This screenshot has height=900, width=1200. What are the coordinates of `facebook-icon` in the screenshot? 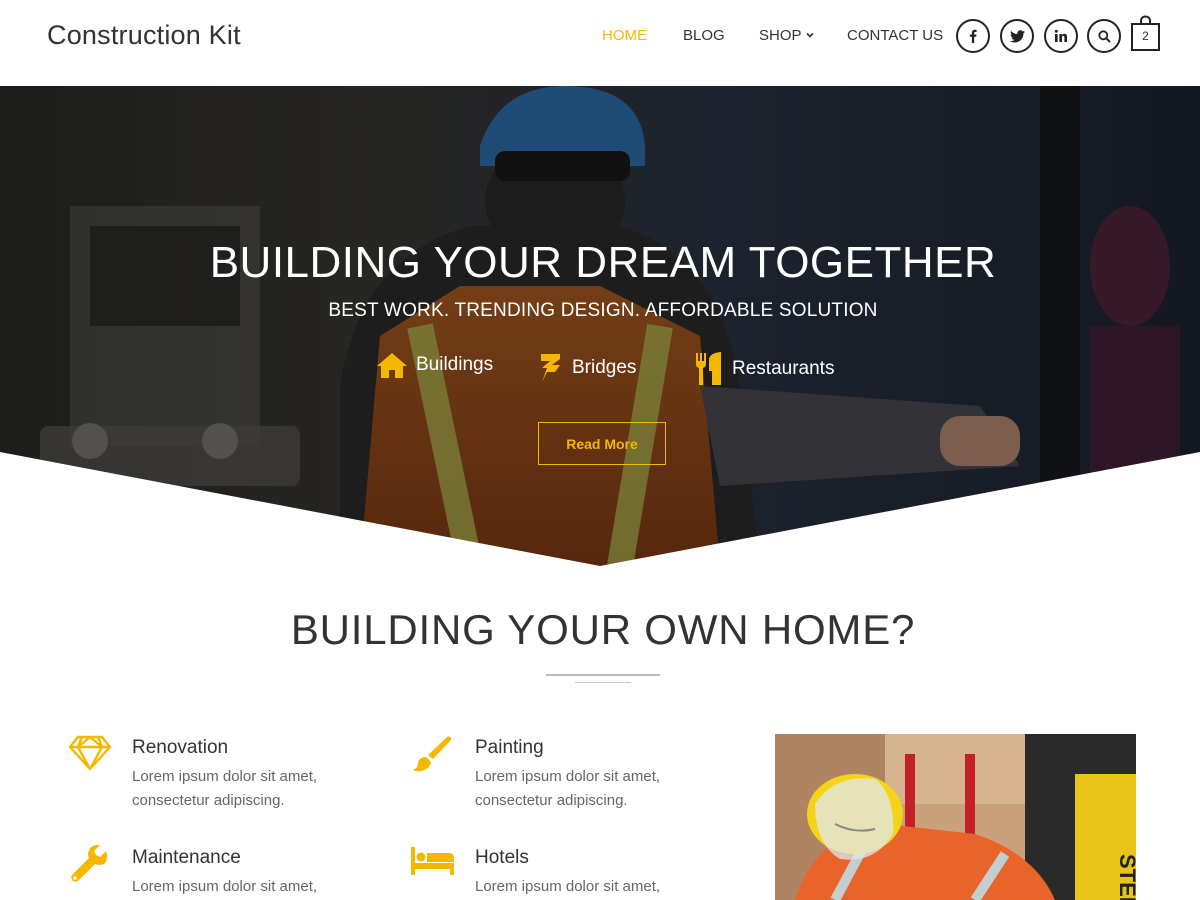 It's located at (973, 36).